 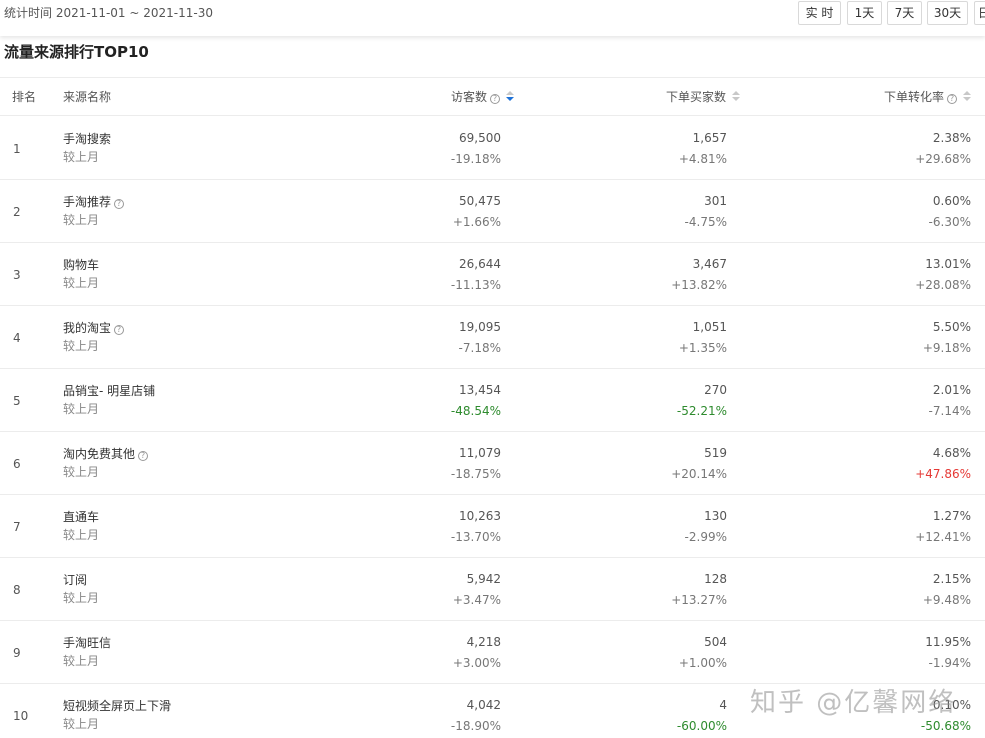 I want to click on rate-change: -50.68%, so click(x=945, y=726).